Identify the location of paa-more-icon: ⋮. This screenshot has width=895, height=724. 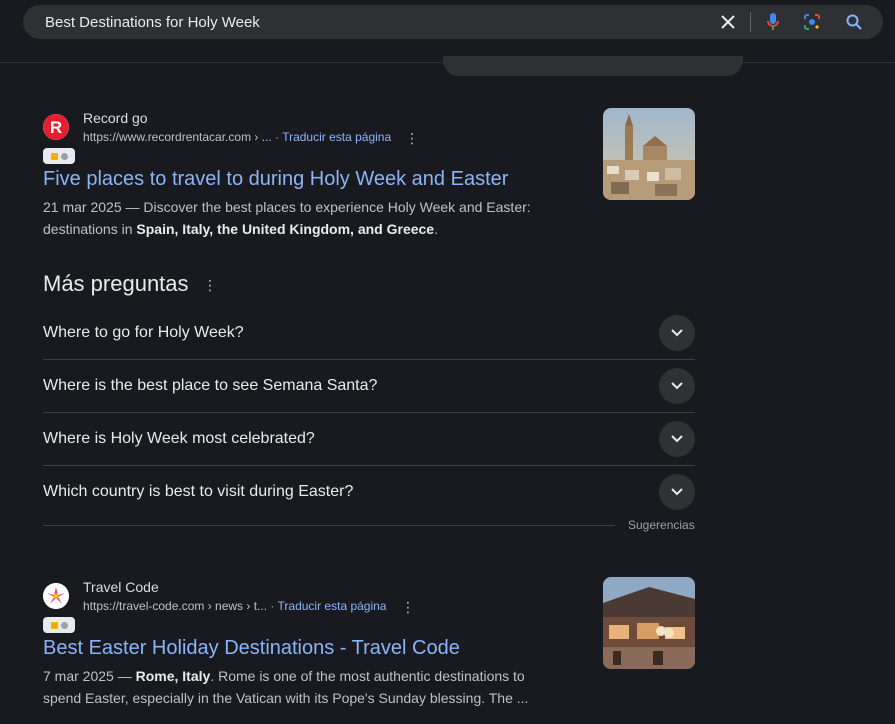
(210, 285).